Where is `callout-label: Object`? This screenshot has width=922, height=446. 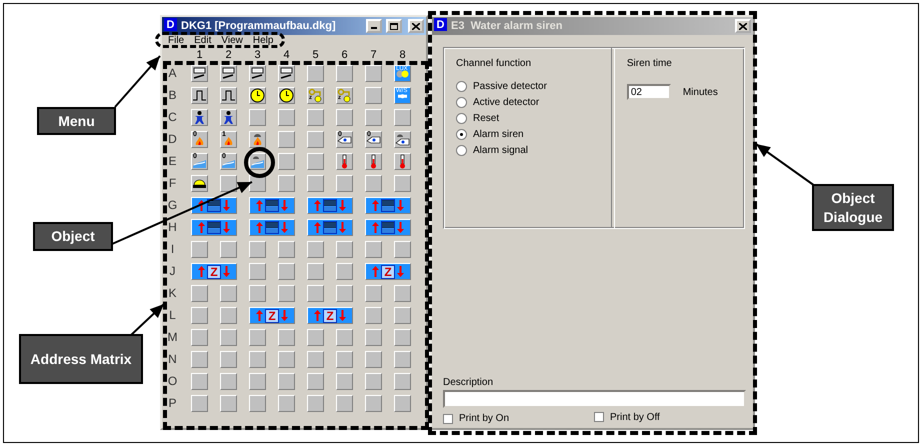 callout-label: Object is located at coordinates (73, 236).